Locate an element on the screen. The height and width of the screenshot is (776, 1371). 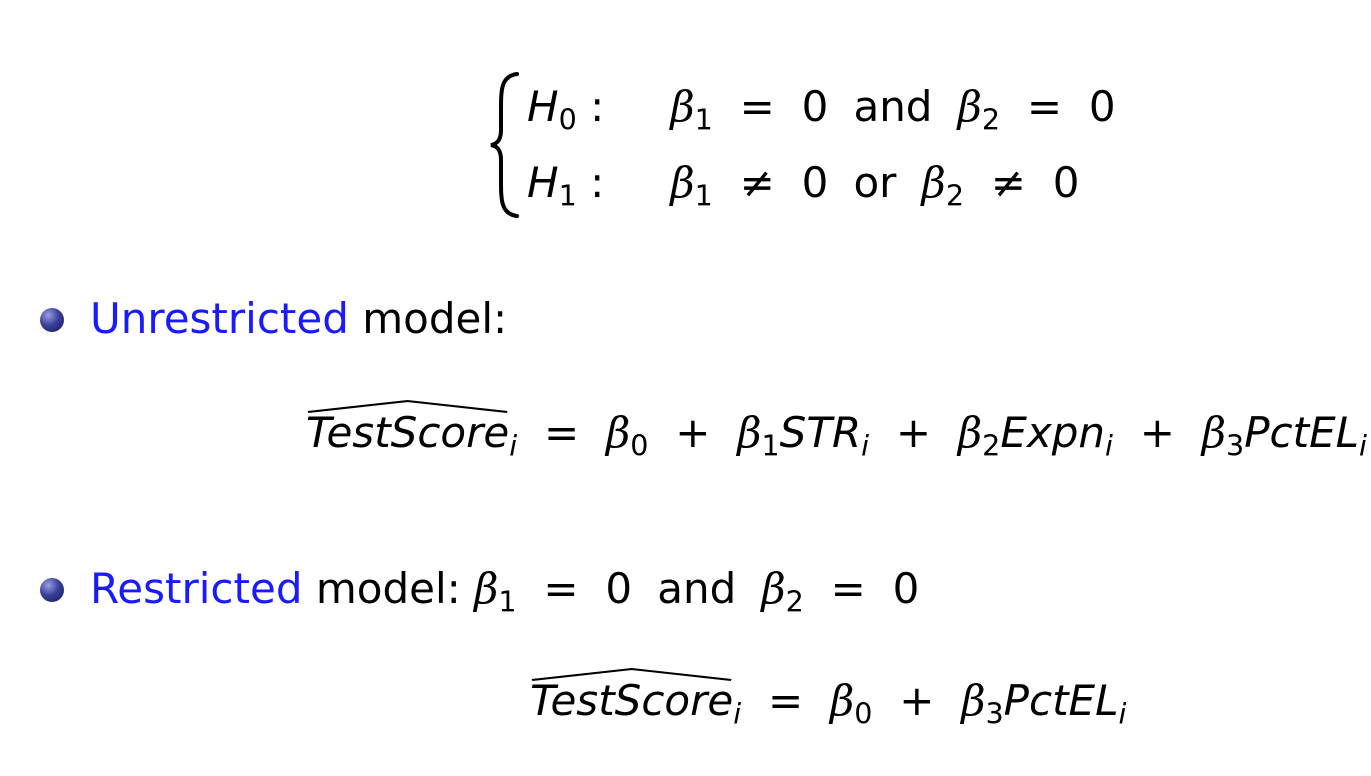
alternative-hypothesis: H1 : β1 ≠ 0 or β2 ≠ 0 is located at coordinates (803, 185).